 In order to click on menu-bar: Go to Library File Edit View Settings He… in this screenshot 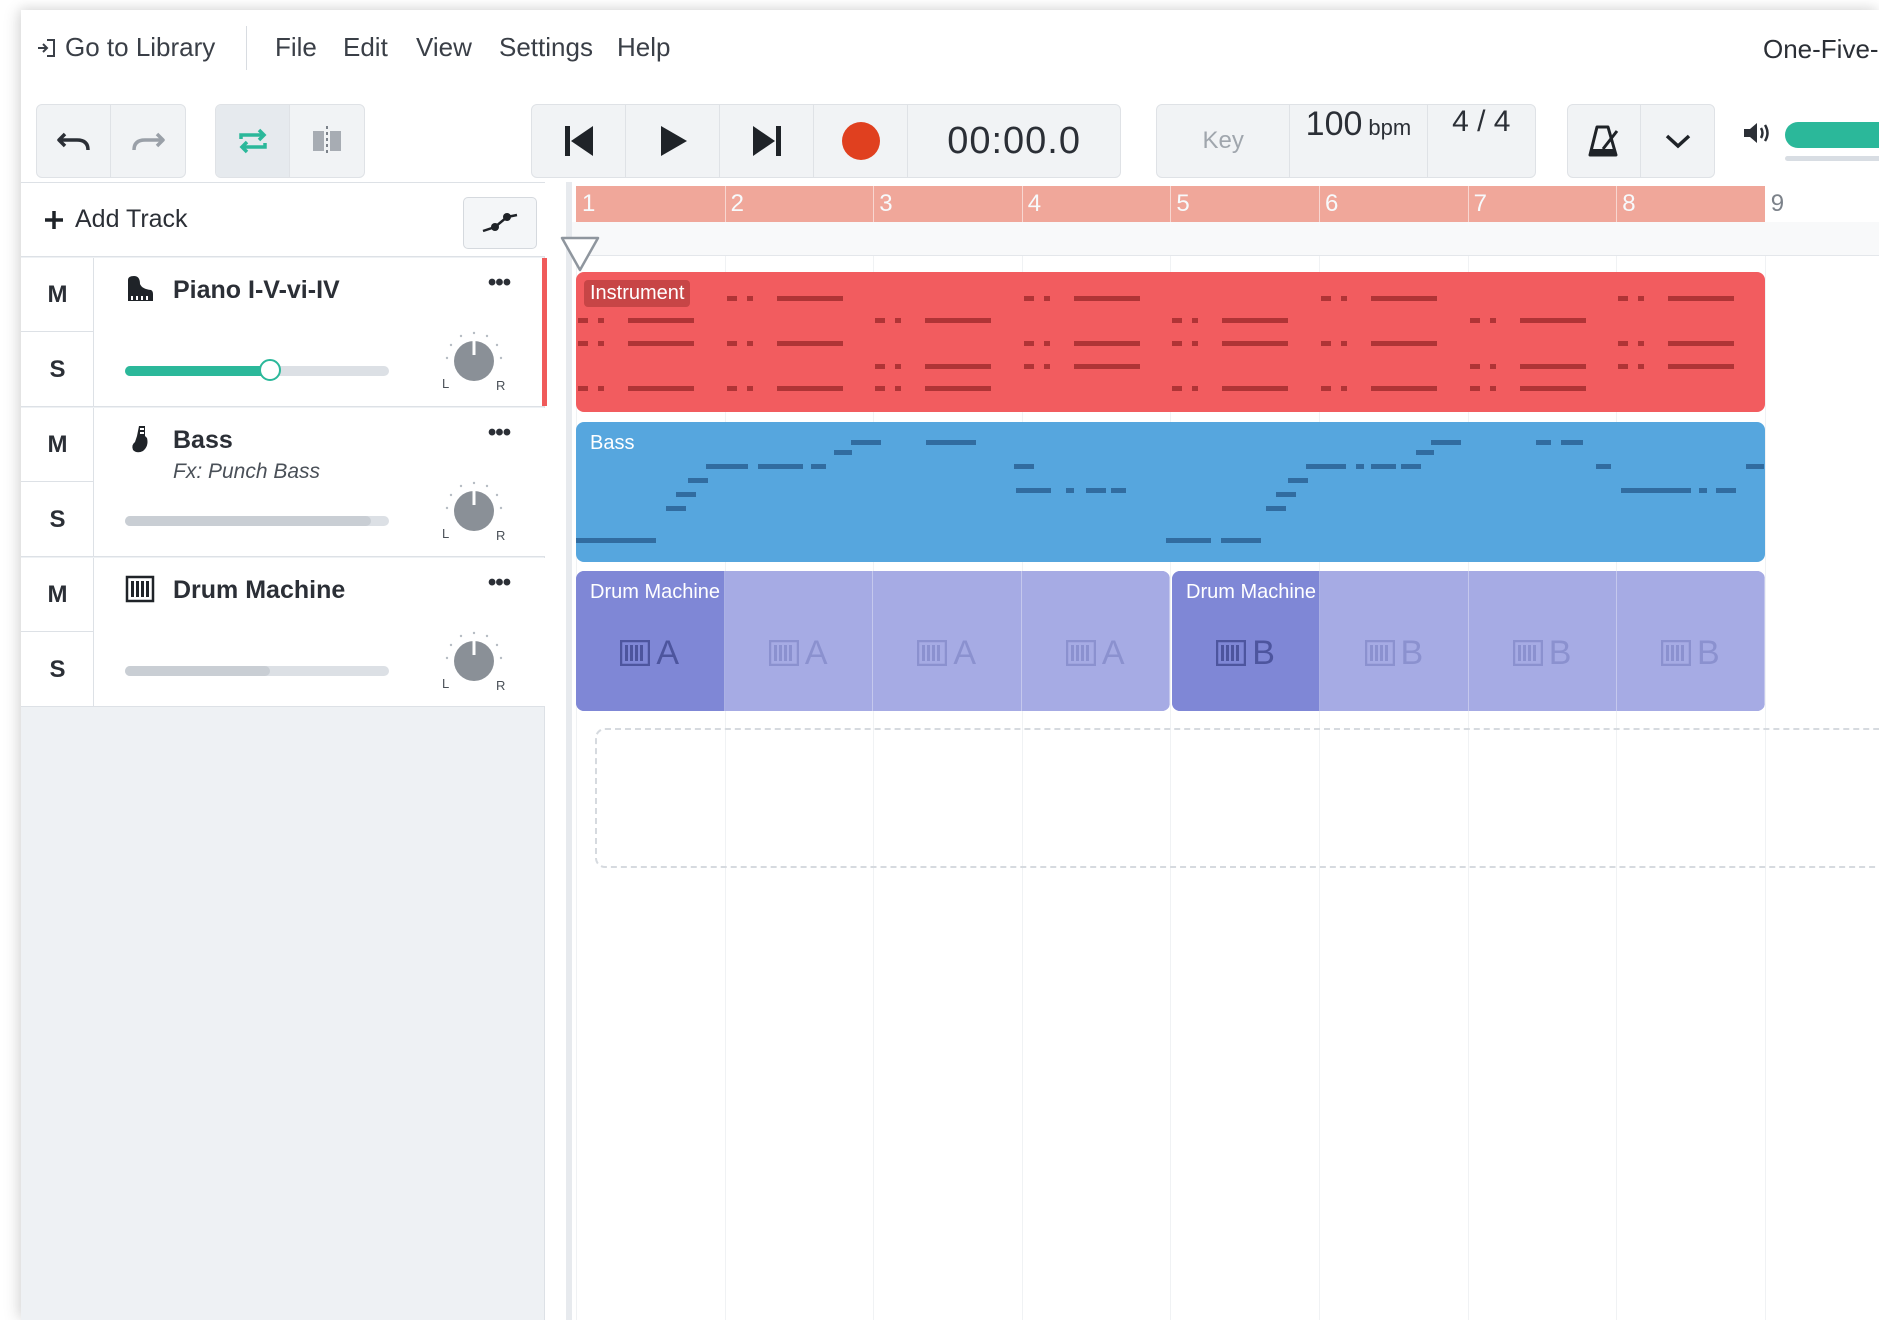, I will do `click(950, 49)`.